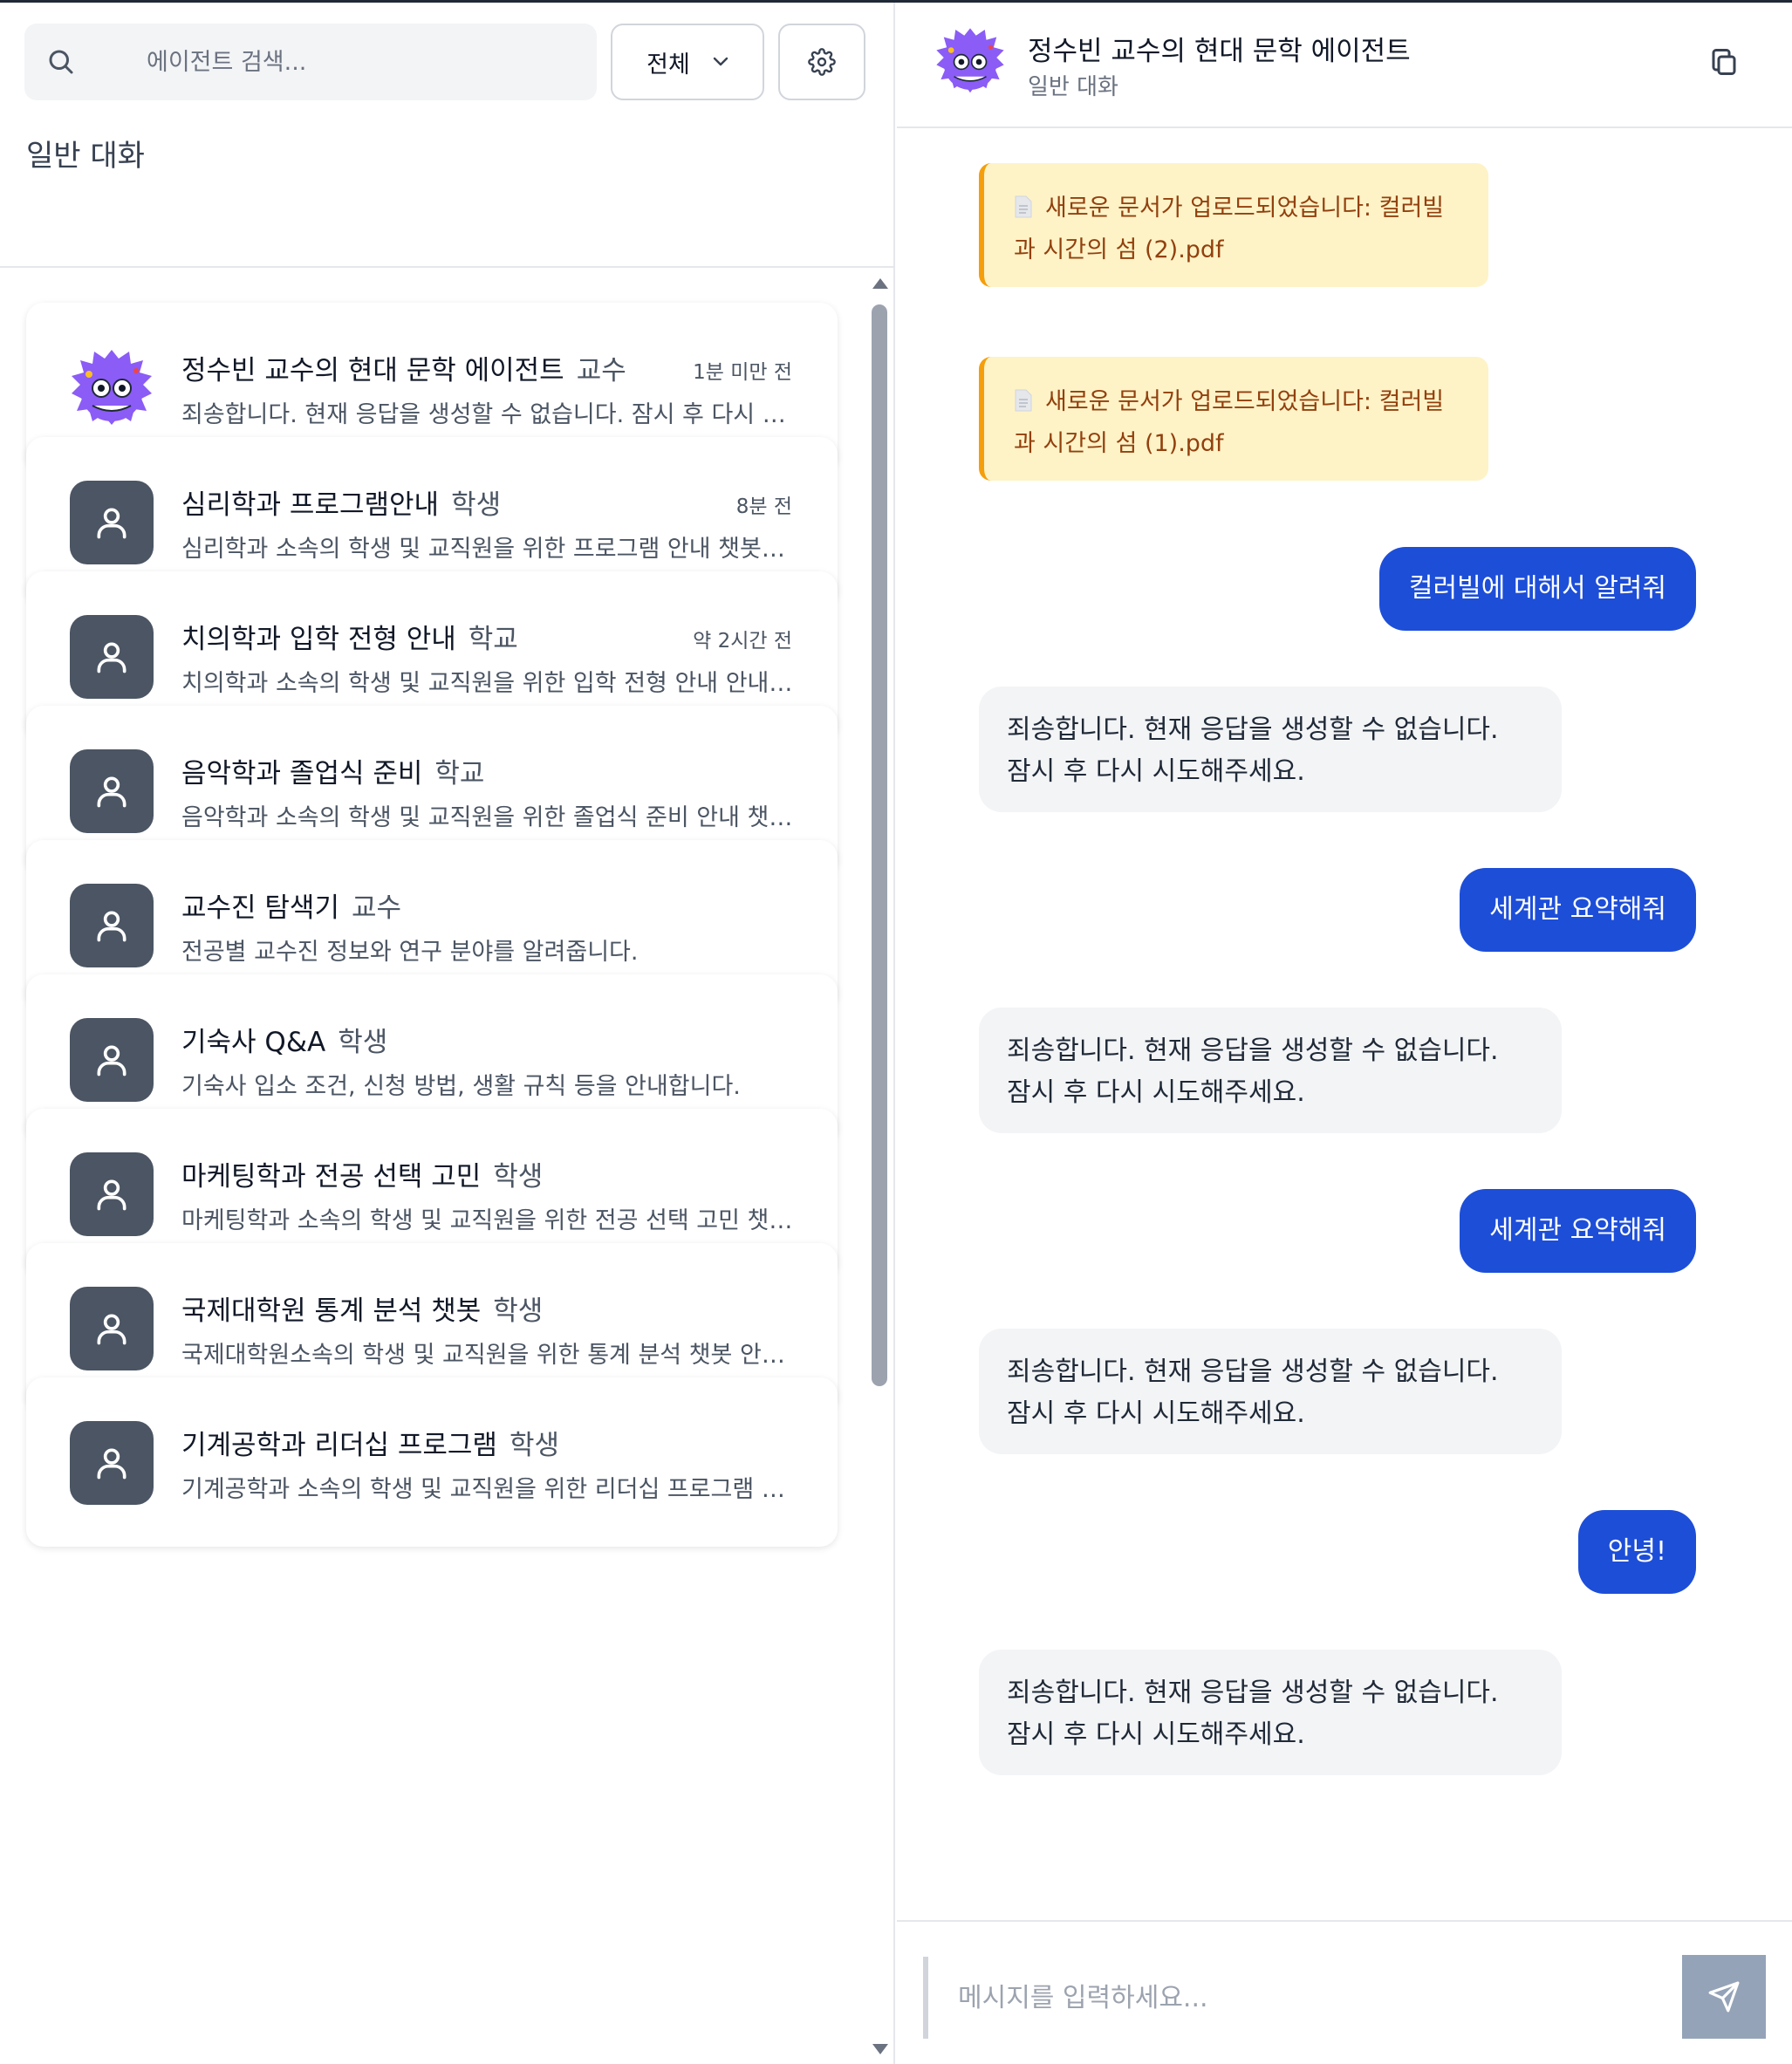 The height and width of the screenshot is (2064, 1792). I want to click on filter-dropdown: 전체, so click(687, 62).